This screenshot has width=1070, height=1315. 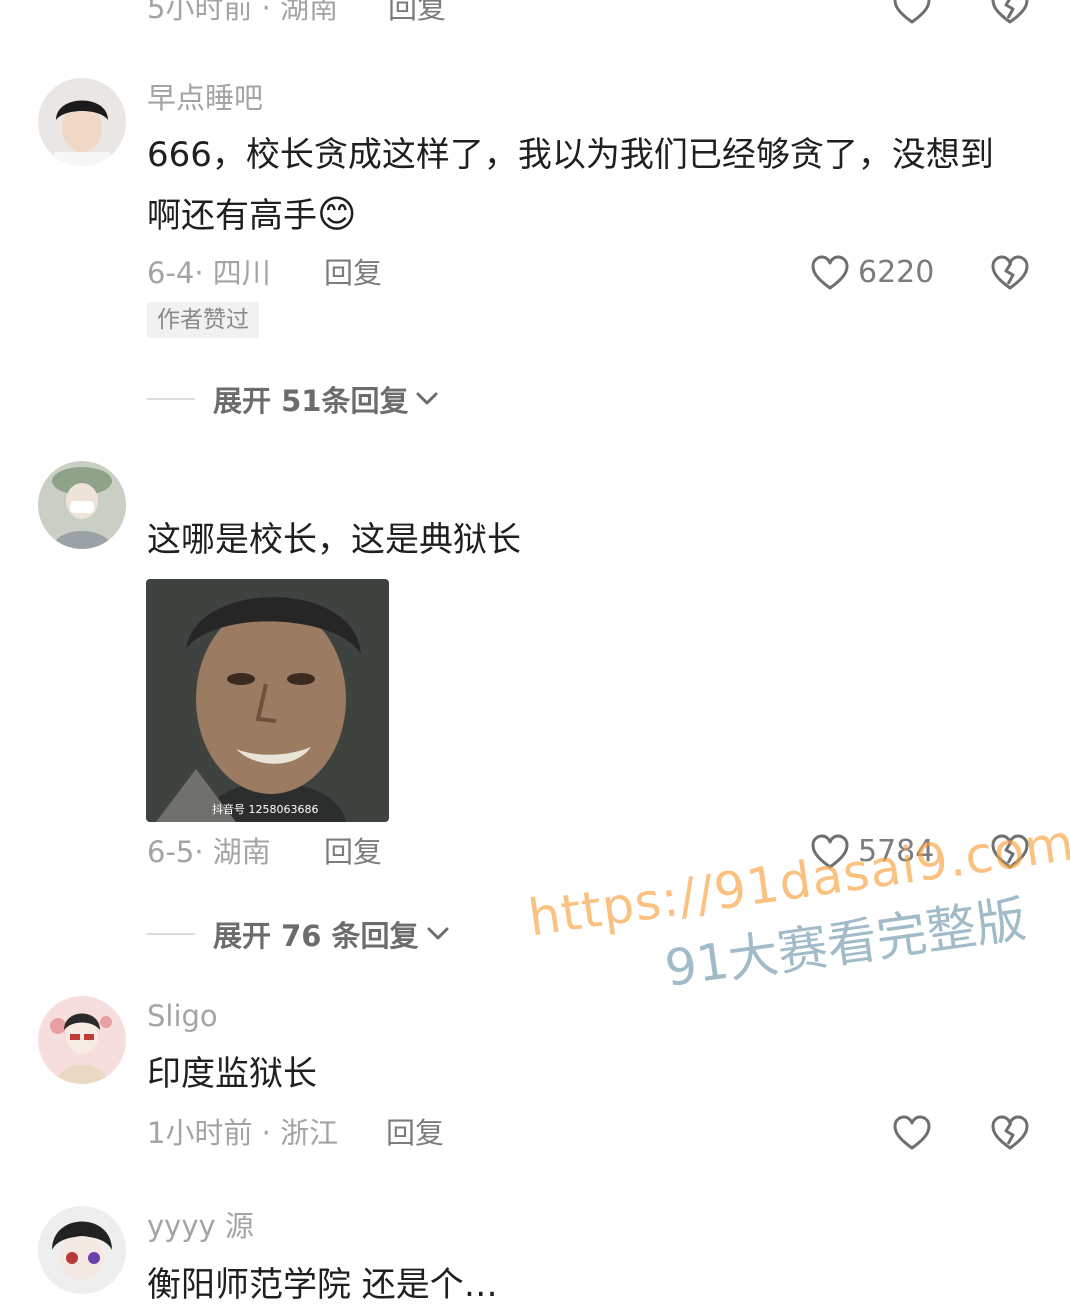 What do you see at coordinates (337, 214) in the screenshot?
I see `smile-emoji: 😊` at bounding box center [337, 214].